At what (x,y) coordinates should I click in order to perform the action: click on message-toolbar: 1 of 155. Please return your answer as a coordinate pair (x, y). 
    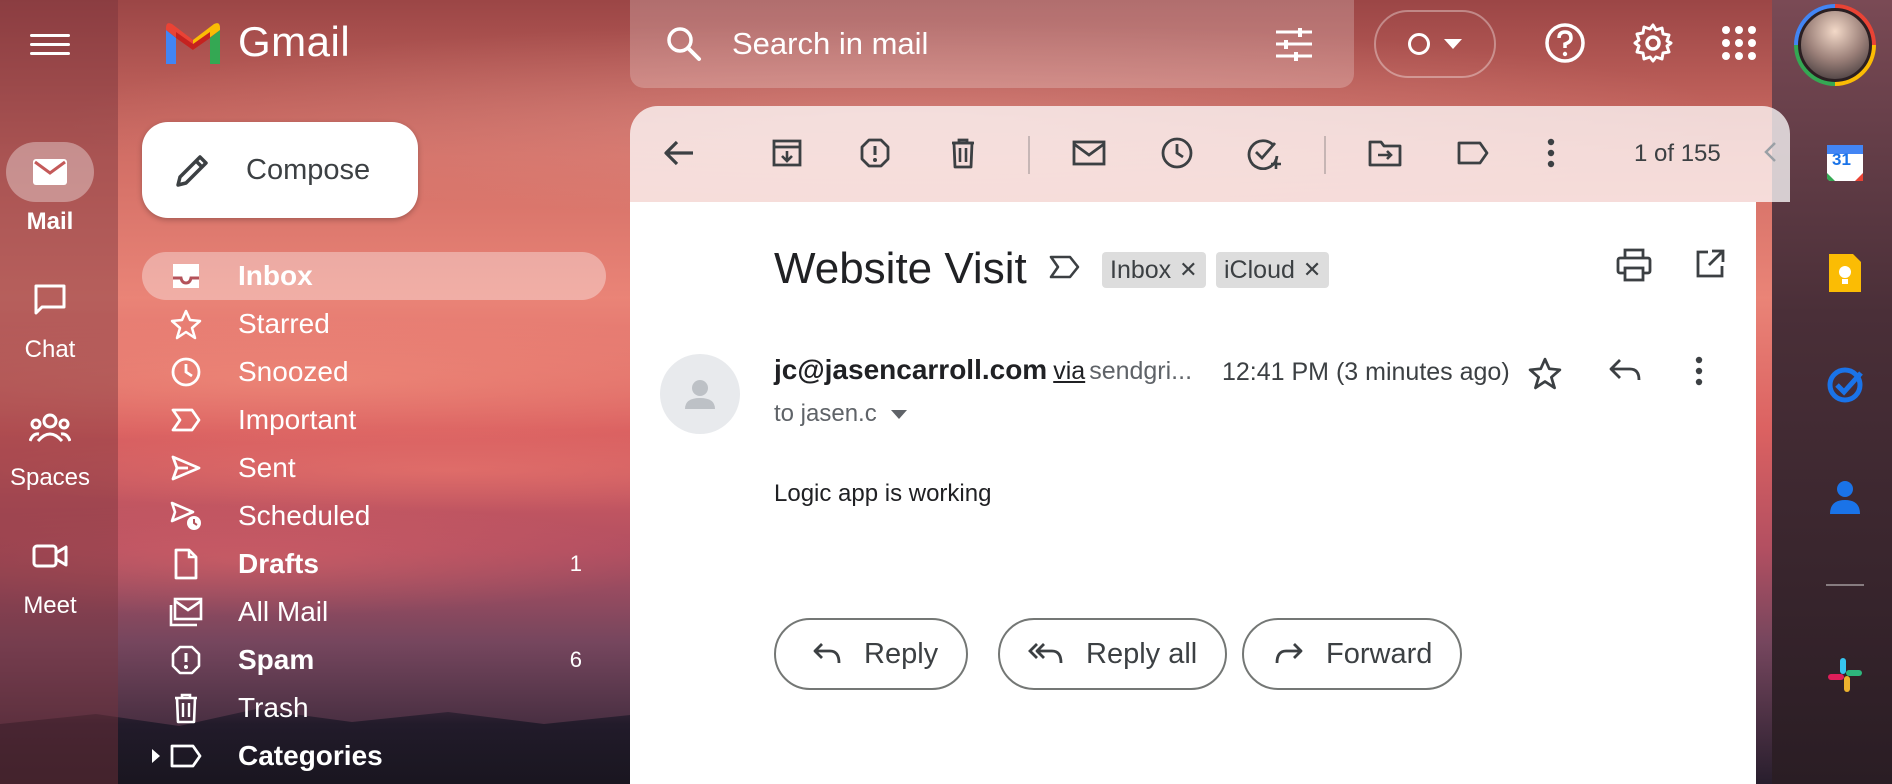
    Looking at the image, I should click on (1210, 154).